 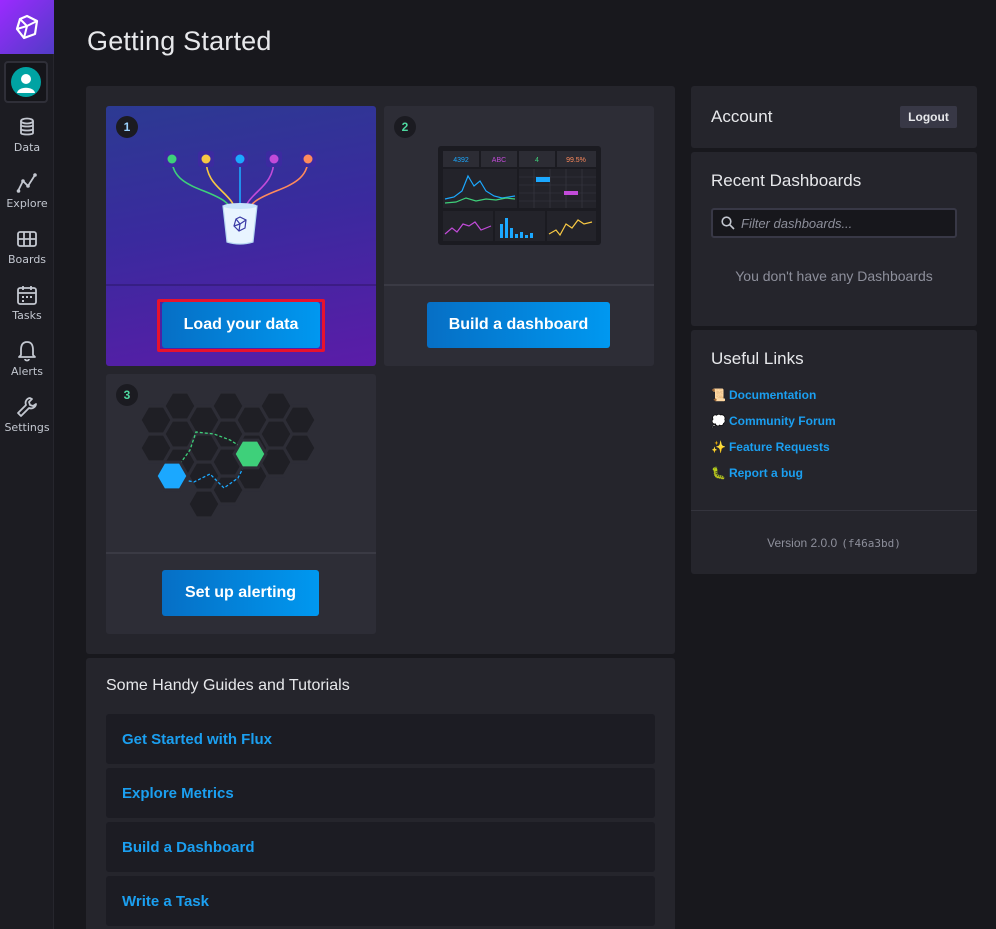 I want to click on feature-requests-link: ✨ Feature Requests, so click(x=770, y=447).